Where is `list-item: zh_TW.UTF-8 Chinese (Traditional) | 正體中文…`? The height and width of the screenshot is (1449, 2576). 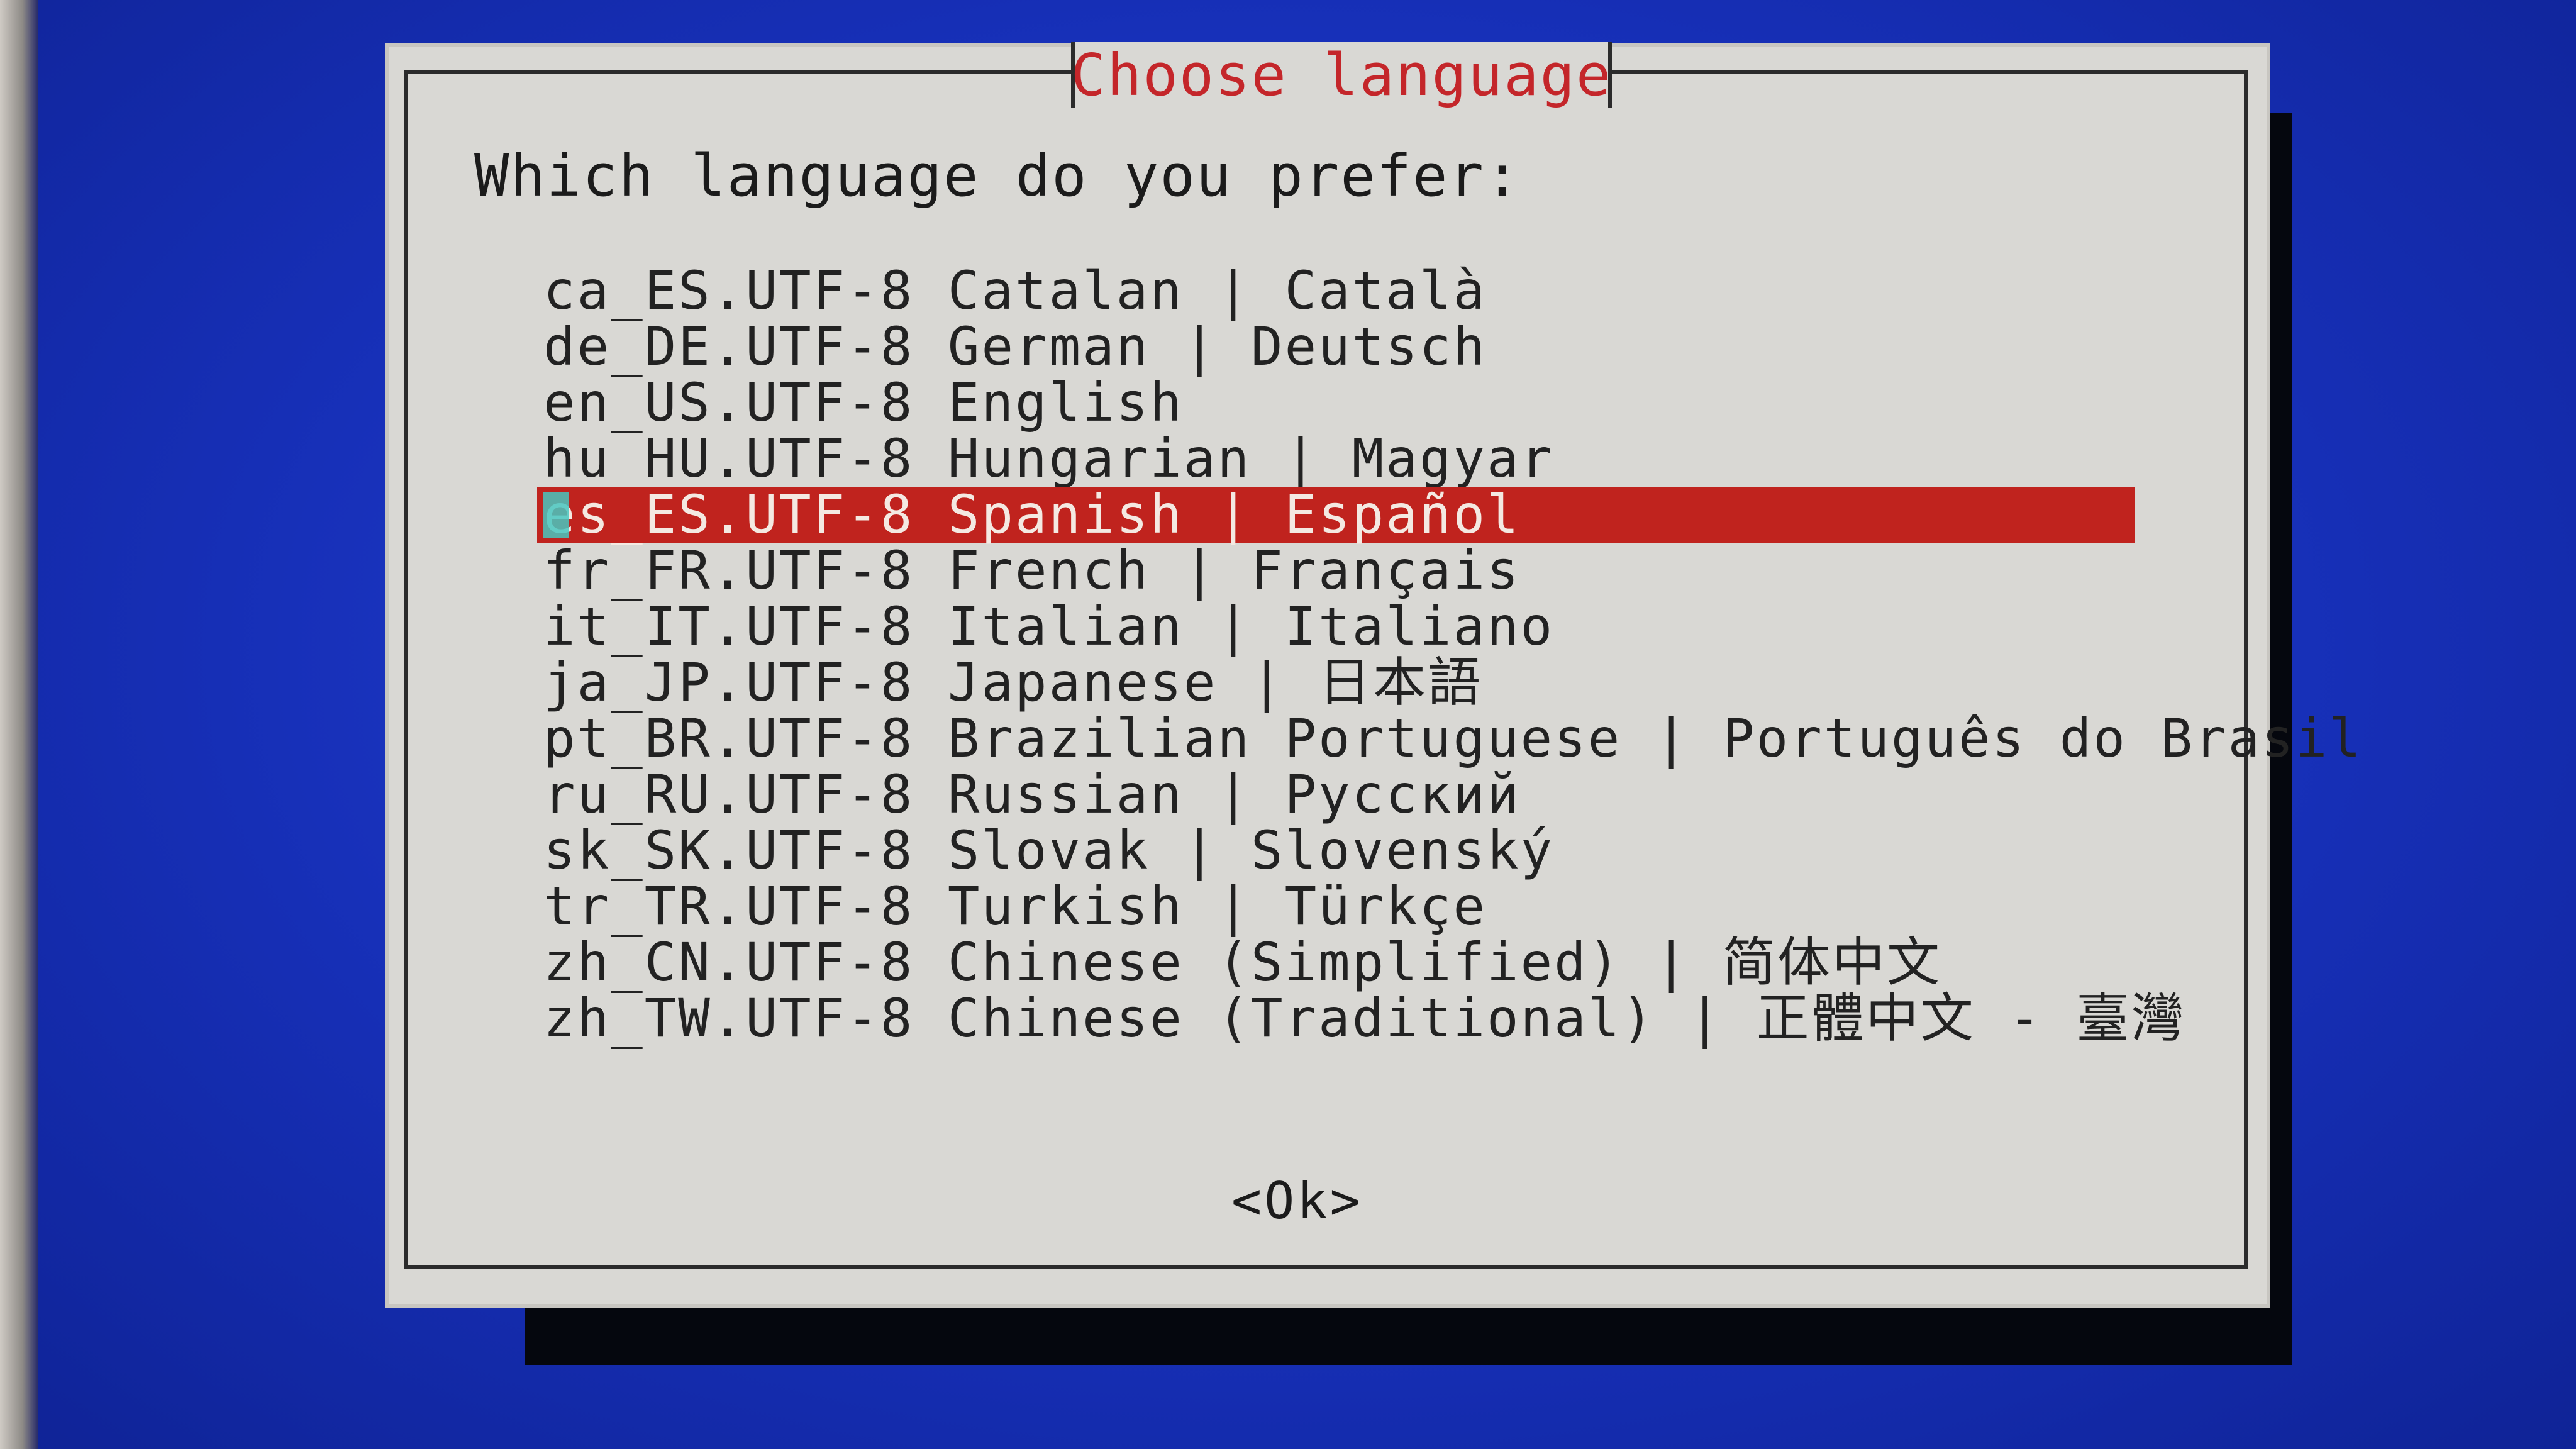
list-item: zh_TW.UTF-8 Chinese (Traditional) | 正體中文… is located at coordinates (1360, 1018).